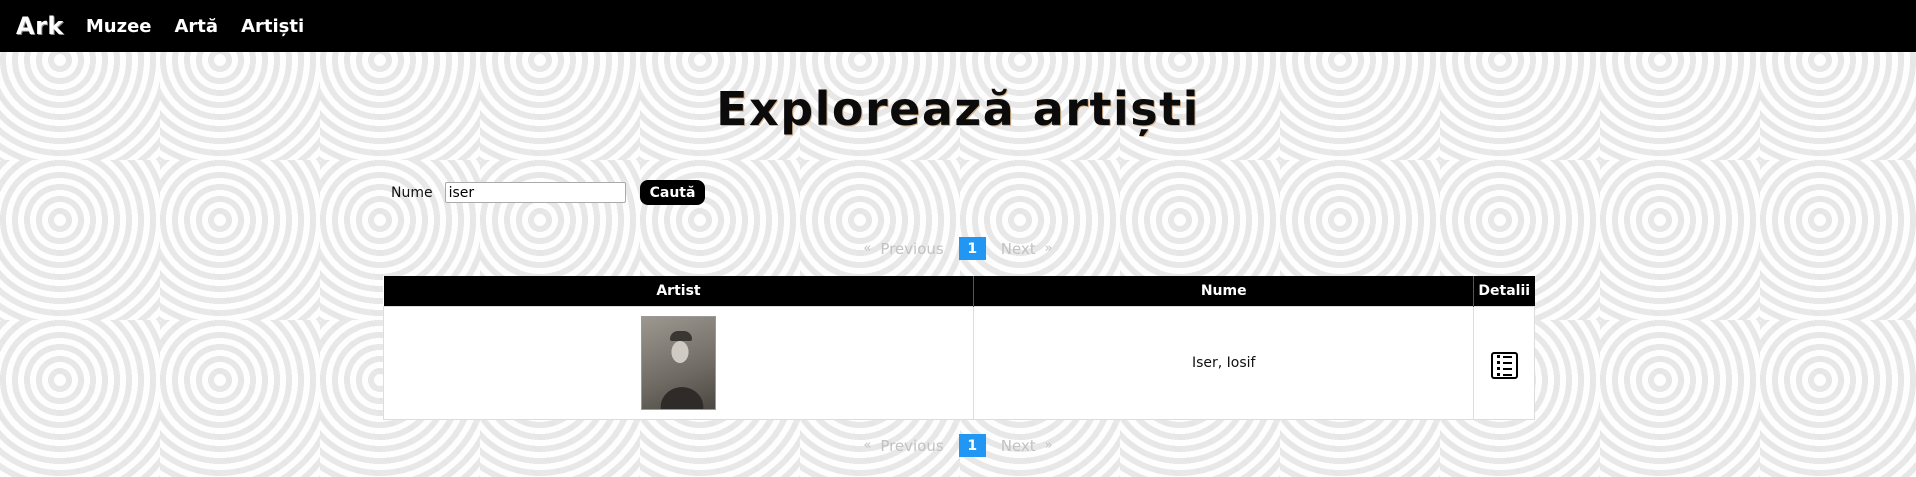 Image resolution: width=1916 pixels, height=477 pixels. What do you see at coordinates (672, 192) in the screenshot?
I see `search-button: Caută` at bounding box center [672, 192].